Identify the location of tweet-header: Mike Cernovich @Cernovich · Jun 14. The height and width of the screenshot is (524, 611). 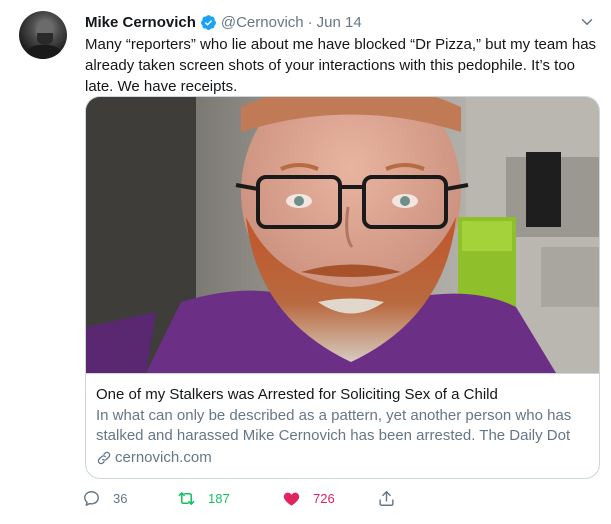
(223, 22).